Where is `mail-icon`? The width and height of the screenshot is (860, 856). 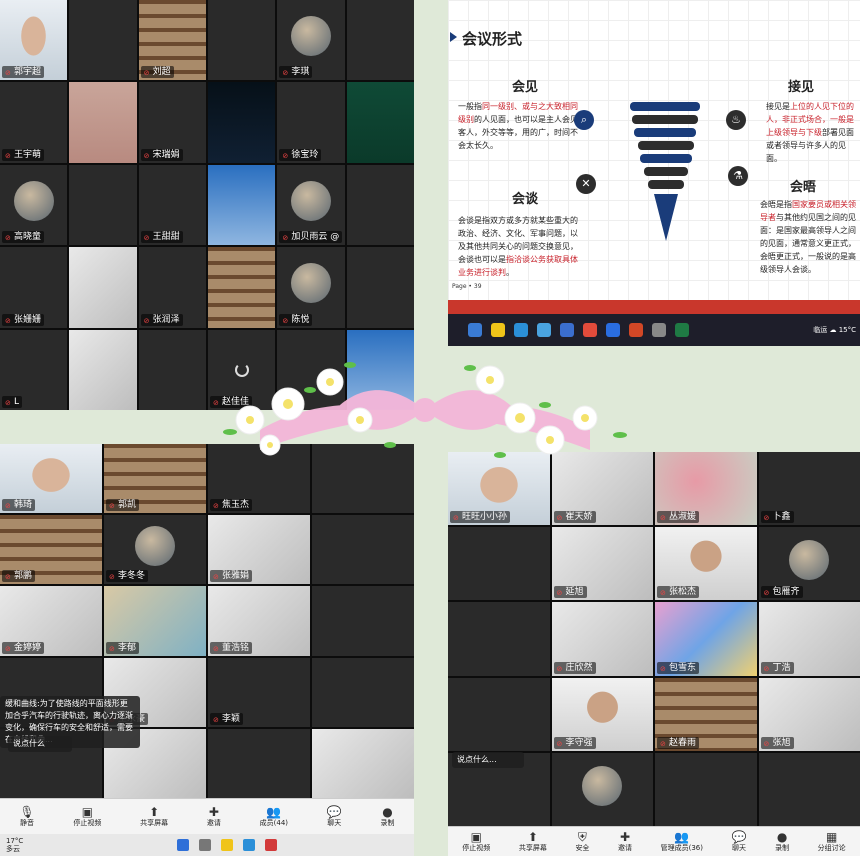
mail-icon is located at coordinates (567, 330).